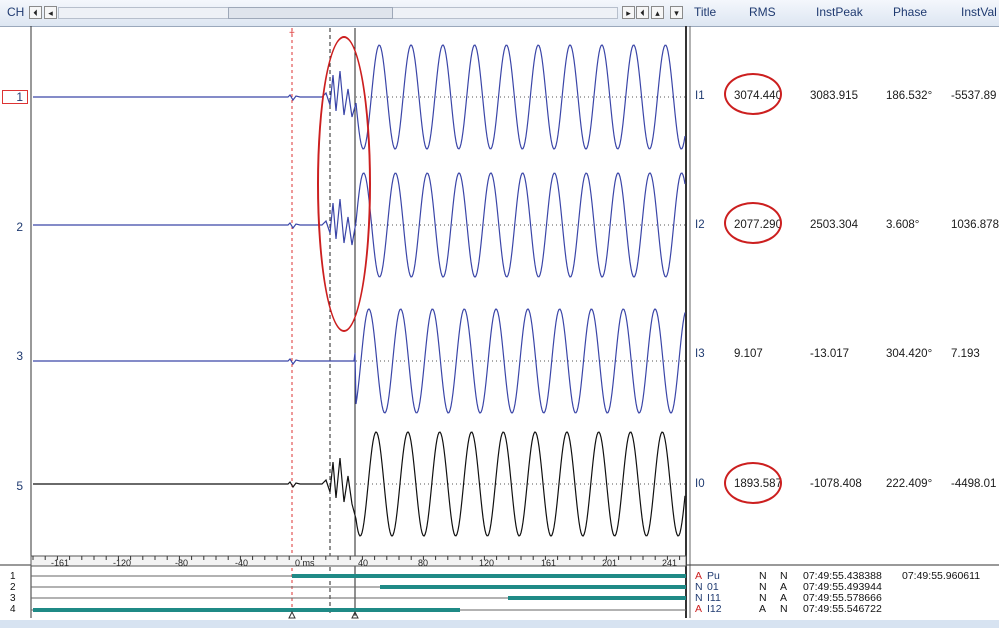  Describe the element at coordinates (549, 563) in the screenshot. I see `time-tick-label: 161` at that location.